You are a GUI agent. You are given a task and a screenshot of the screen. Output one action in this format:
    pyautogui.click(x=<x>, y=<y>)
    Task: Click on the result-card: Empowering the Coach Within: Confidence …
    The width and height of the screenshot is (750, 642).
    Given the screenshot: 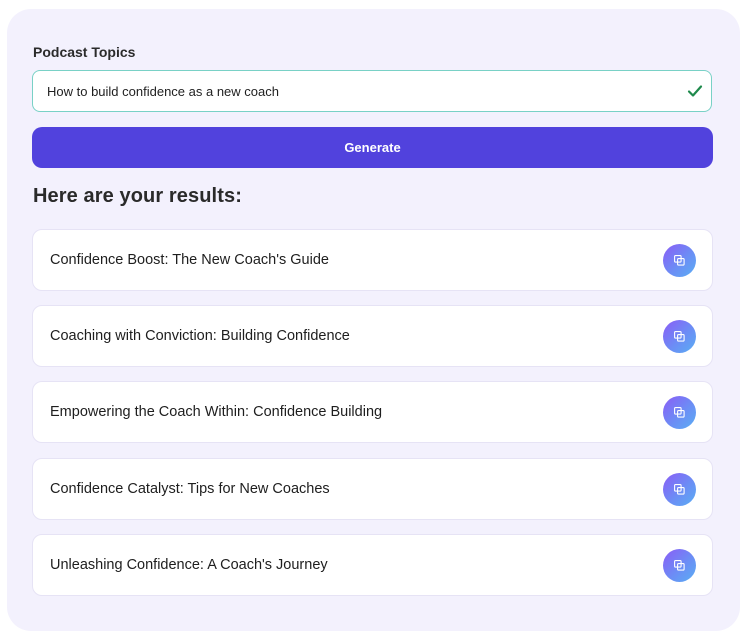 What is the action you would take?
    pyautogui.click(x=372, y=412)
    